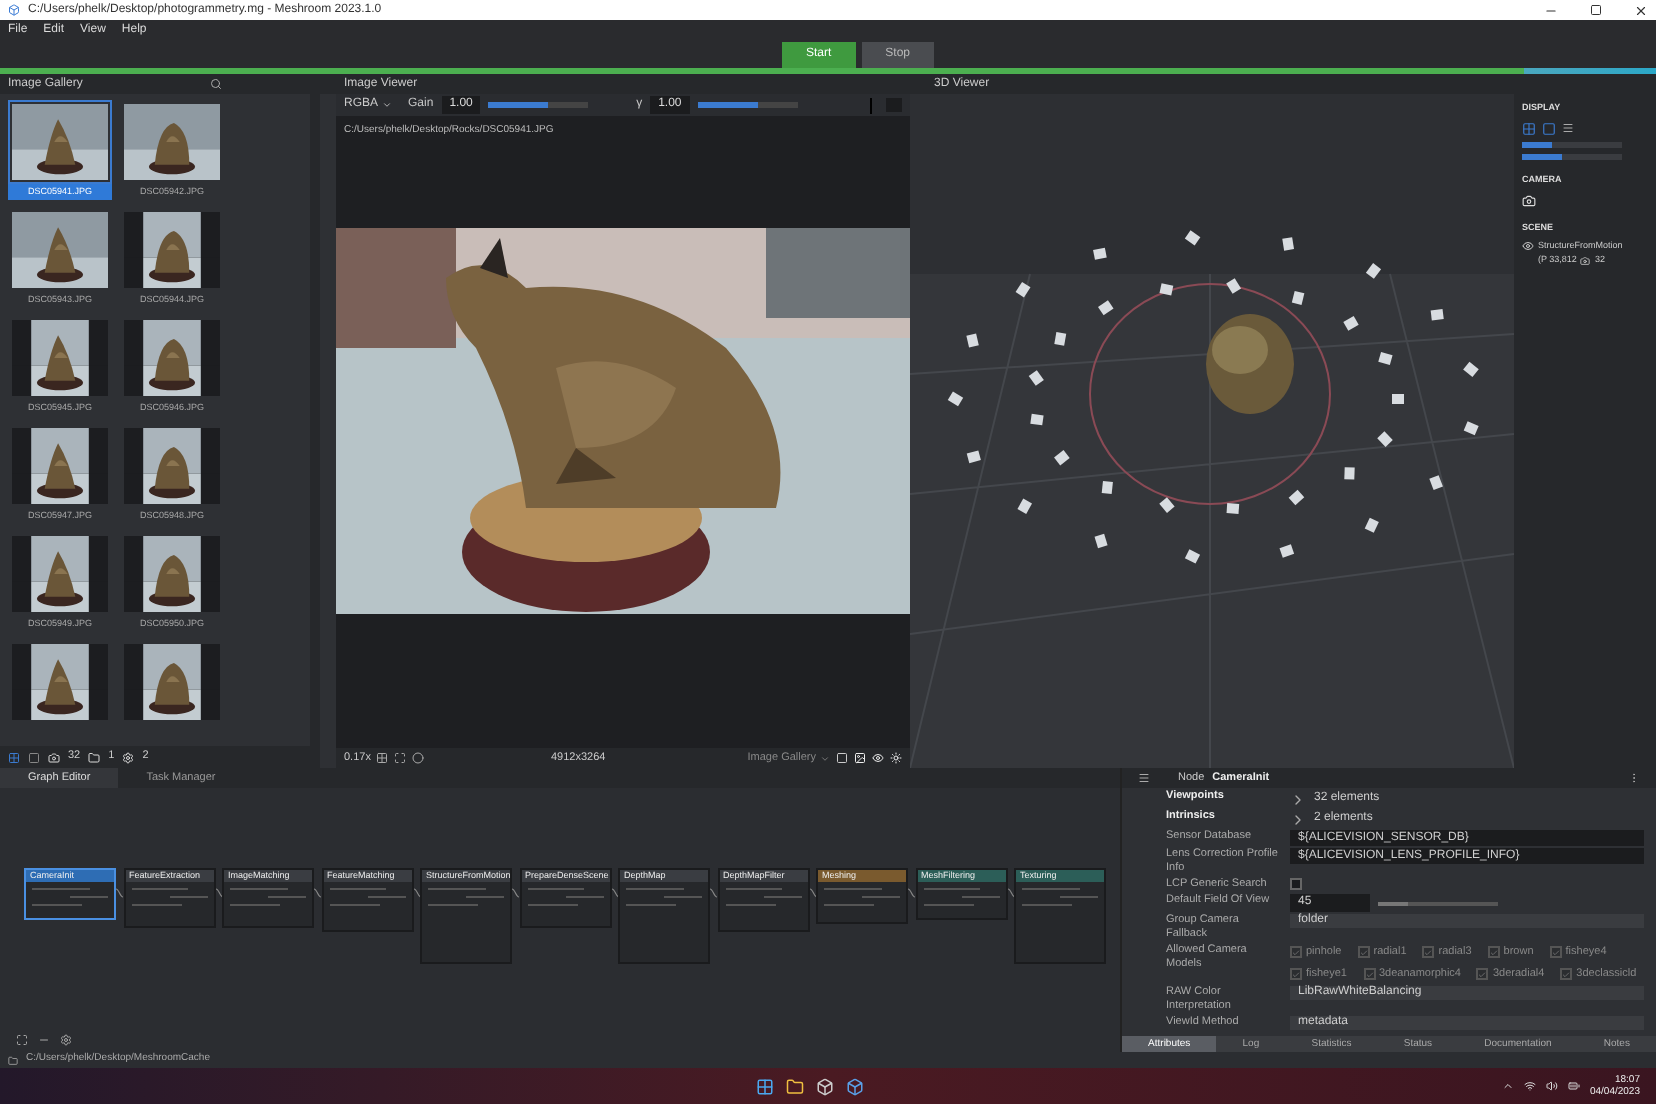 The height and width of the screenshot is (1104, 1656). What do you see at coordinates (1507, 1086) in the screenshot?
I see `chevron-icon` at bounding box center [1507, 1086].